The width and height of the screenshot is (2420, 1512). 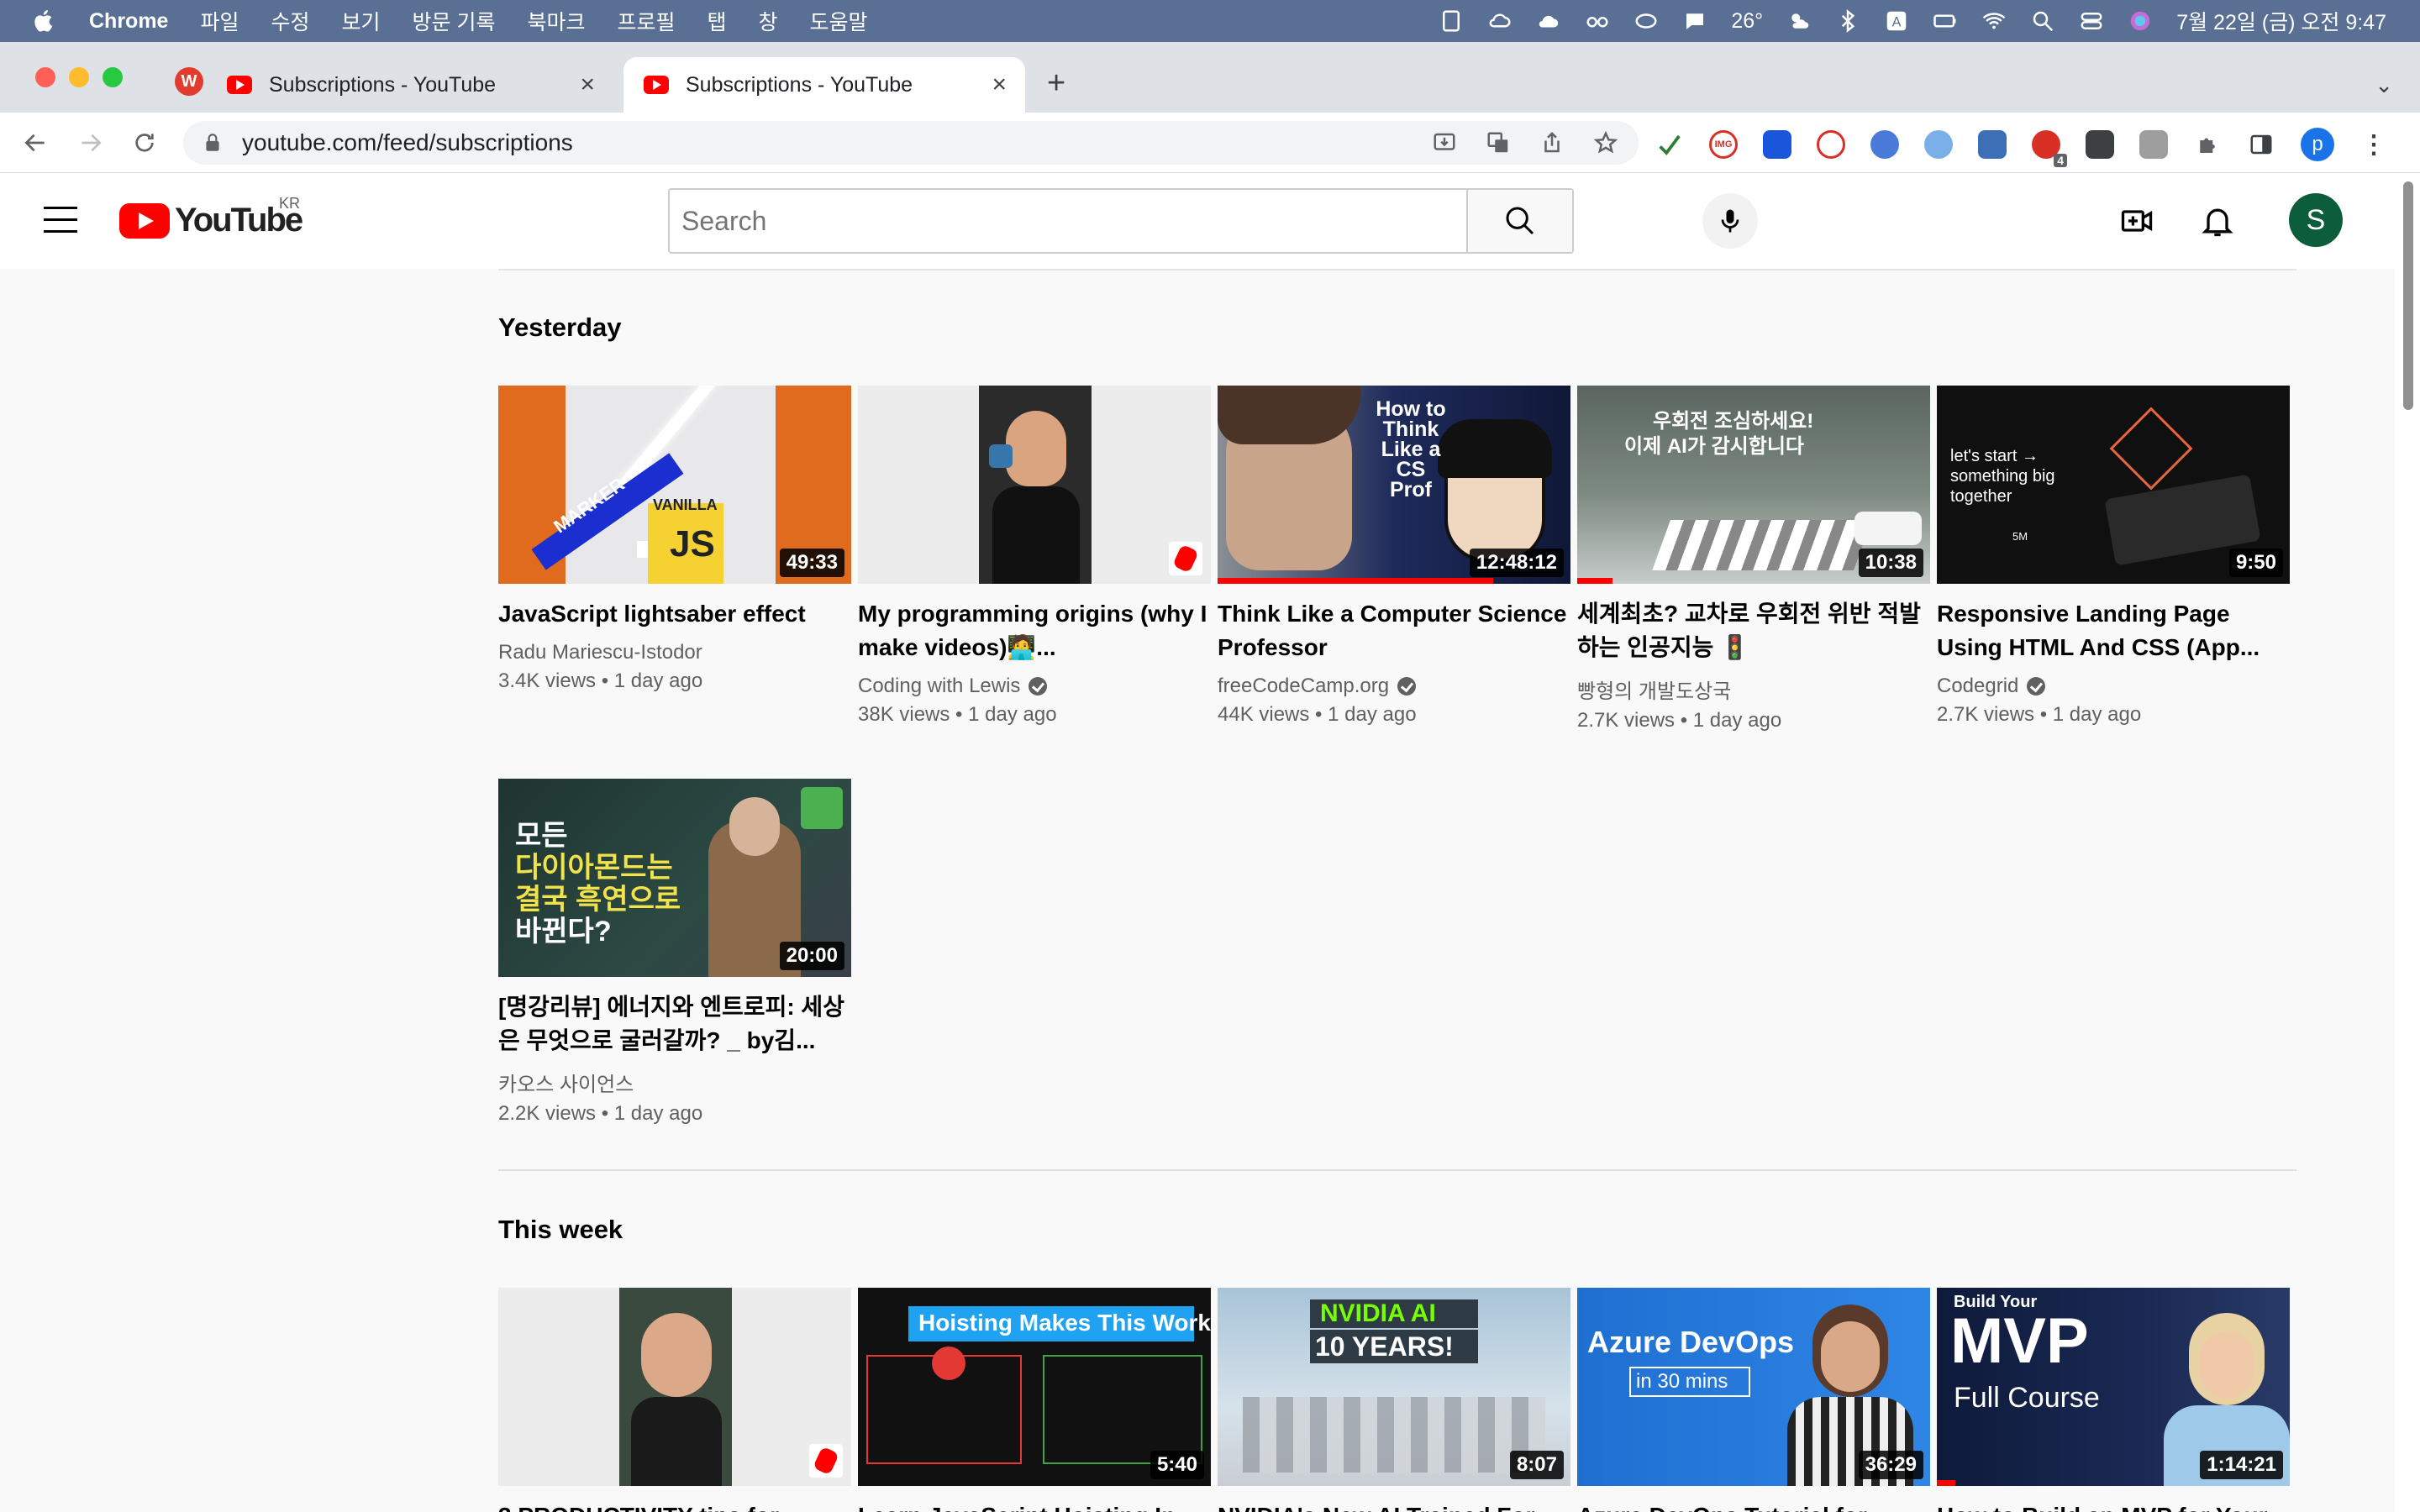 I want to click on scrollbar-thumb, so click(x=2408, y=295).